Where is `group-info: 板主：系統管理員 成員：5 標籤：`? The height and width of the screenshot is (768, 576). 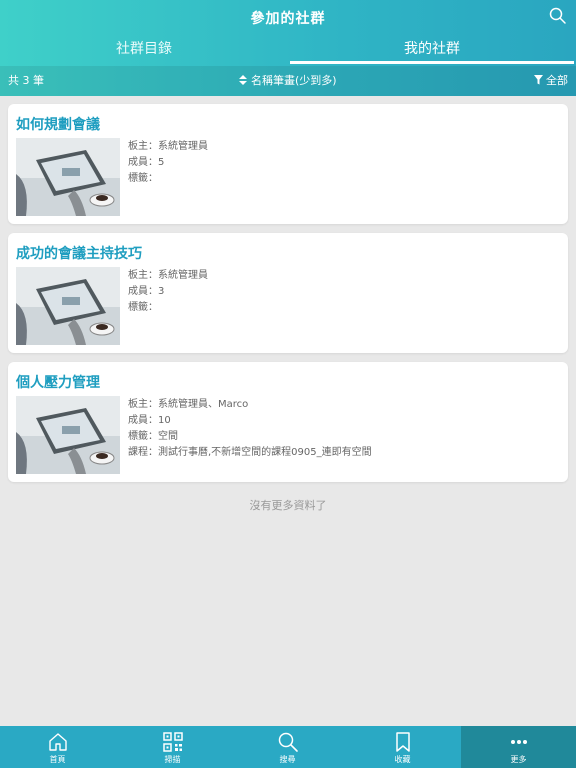 group-info: 板主：系統管理員 成員：5 標籤： is located at coordinates (168, 163).